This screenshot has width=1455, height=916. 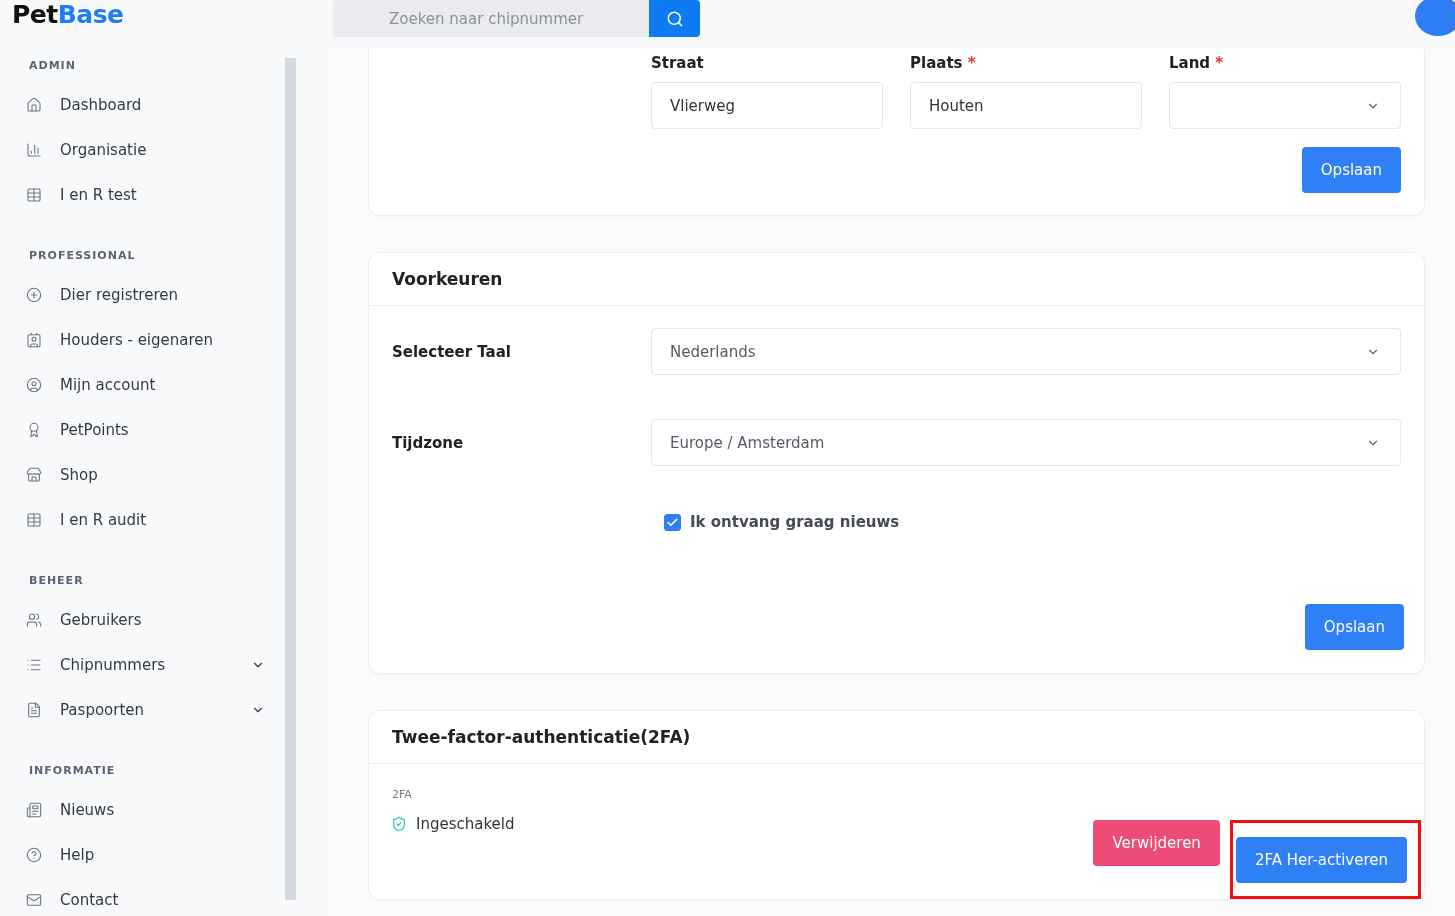 I want to click on sidebar-item: Chipnummers, so click(x=154, y=664).